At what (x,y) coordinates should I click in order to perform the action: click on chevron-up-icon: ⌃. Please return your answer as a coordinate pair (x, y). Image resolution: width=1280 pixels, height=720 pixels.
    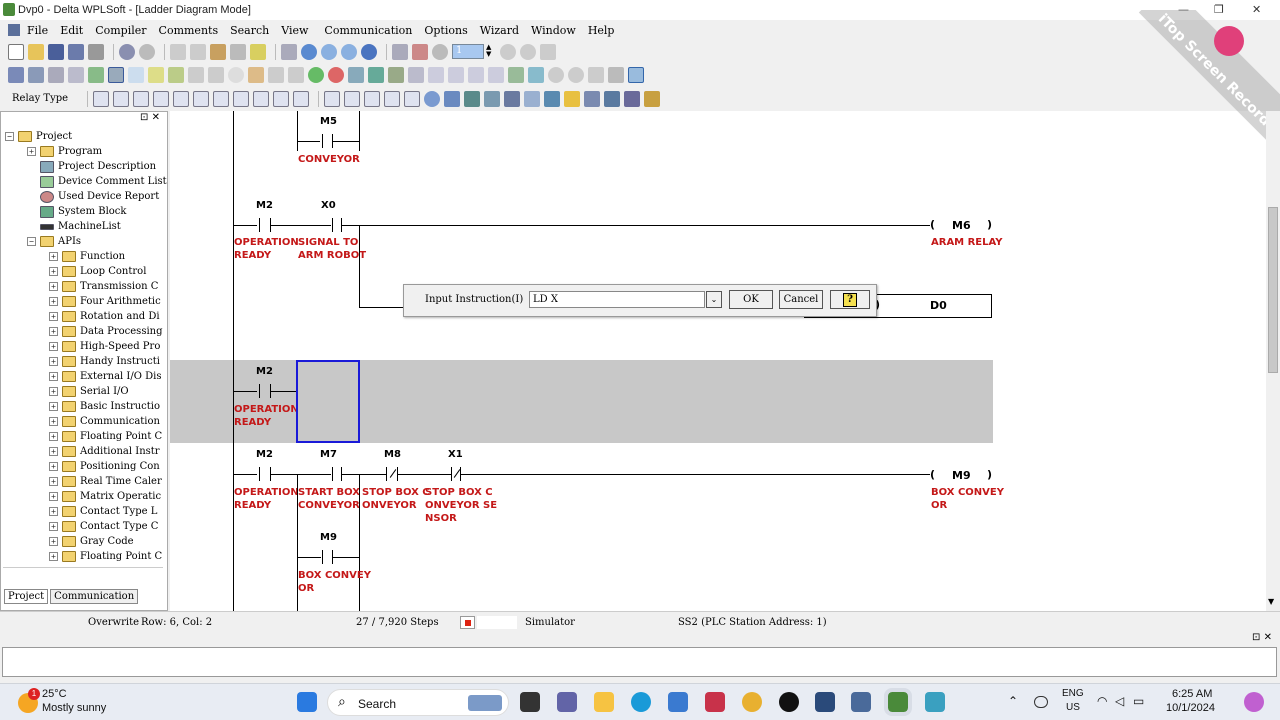
    Looking at the image, I should click on (1013, 701).